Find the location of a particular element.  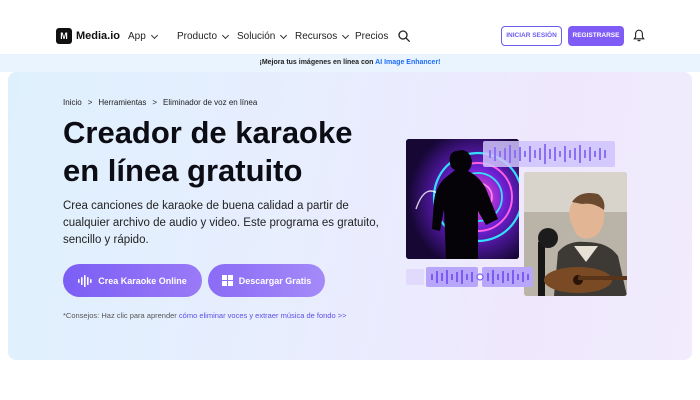

tips-prefix: *Consejos: Haz clic para aprender is located at coordinates (120, 315).